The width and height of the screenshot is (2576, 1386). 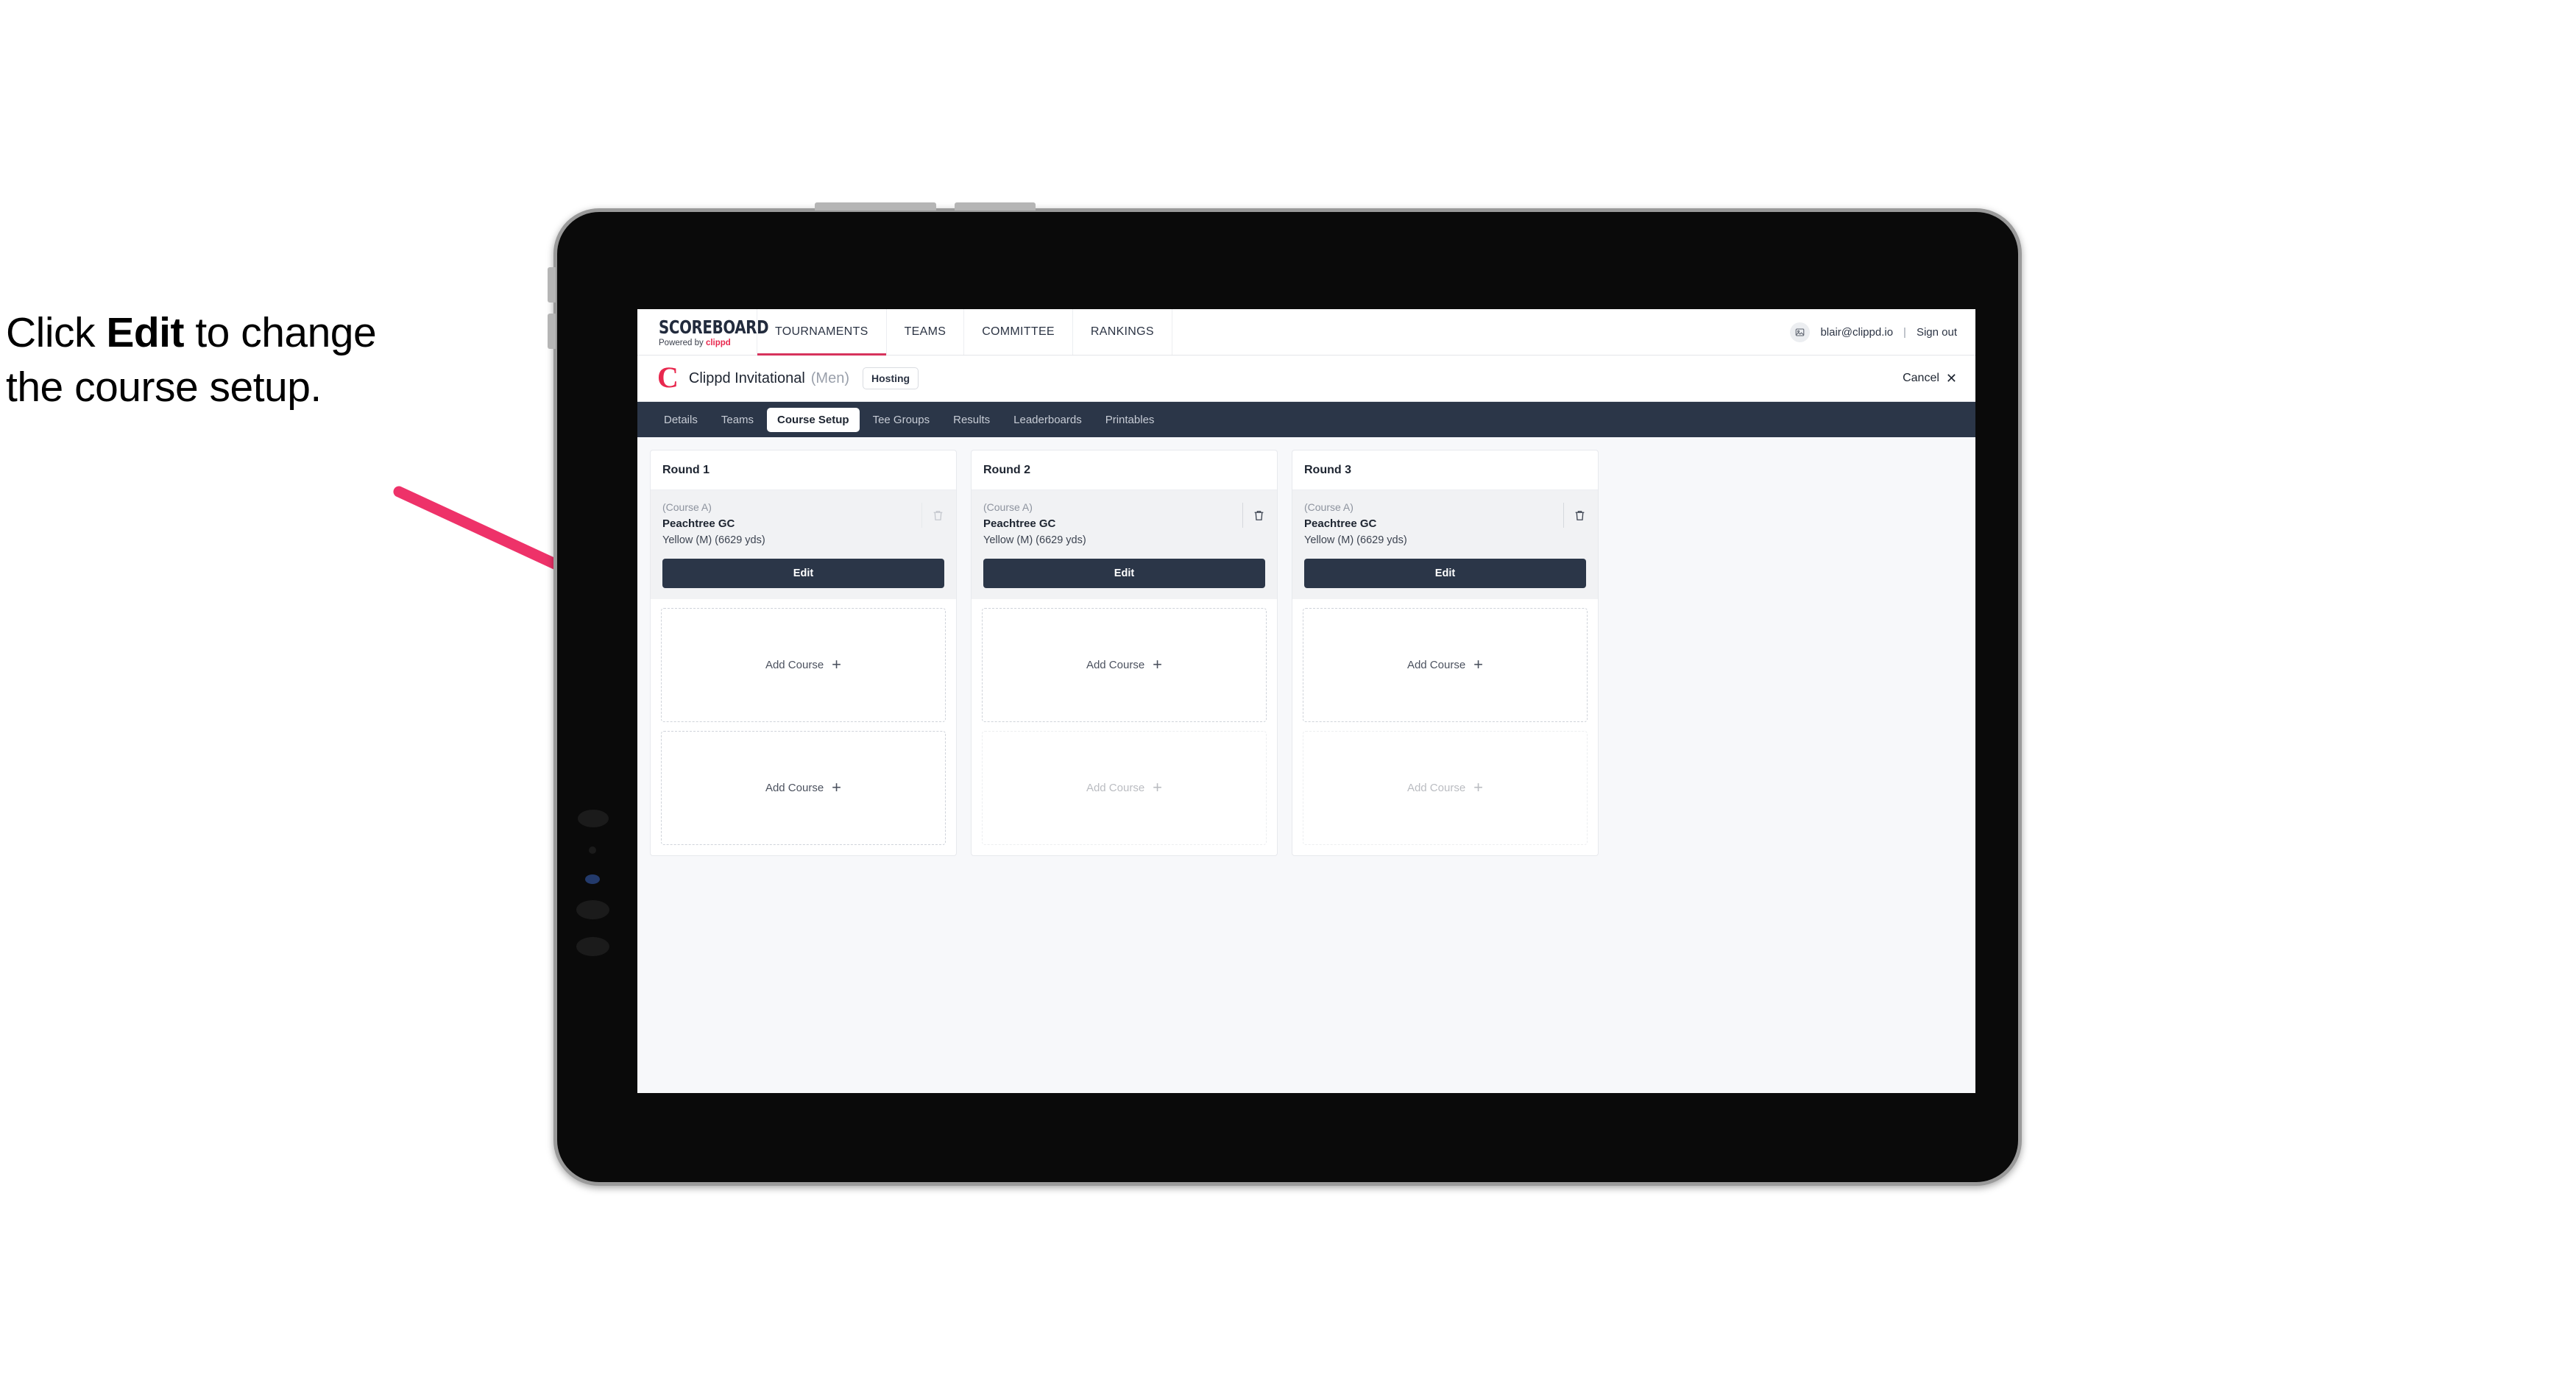 I want to click on main-nav-items: TOURNAMENTS TEAMS COMMITTEE RANKINGS, so click(x=965, y=332).